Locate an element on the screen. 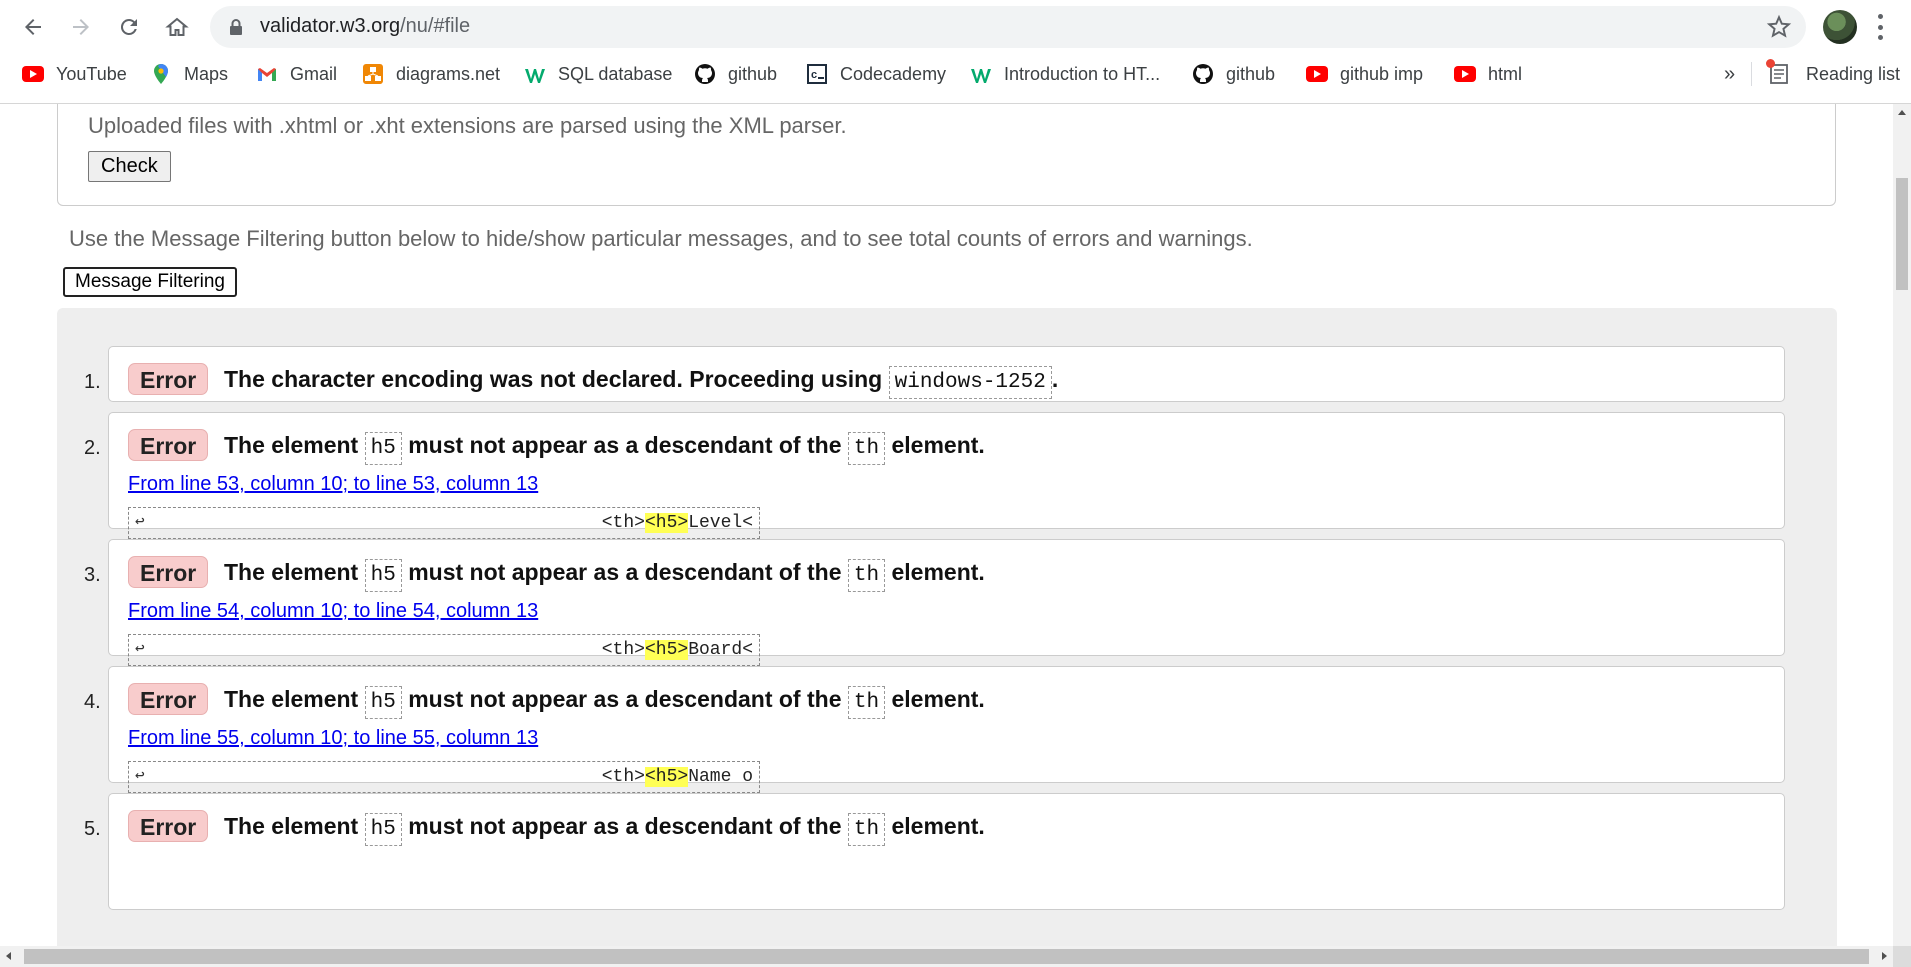  bookmarks-divider is located at coordinates (1751, 74).